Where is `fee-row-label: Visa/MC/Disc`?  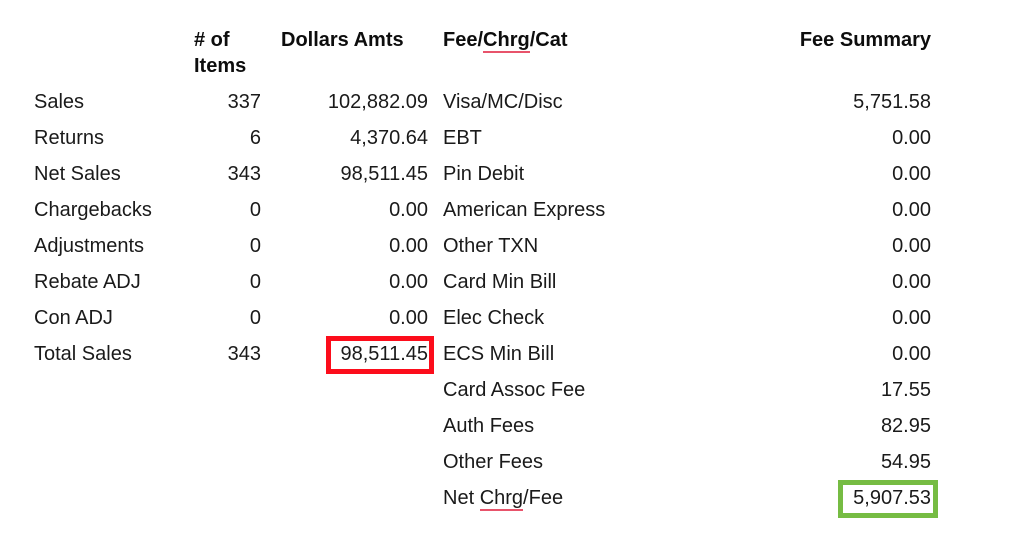 fee-row-label: Visa/MC/Disc is located at coordinates (503, 102).